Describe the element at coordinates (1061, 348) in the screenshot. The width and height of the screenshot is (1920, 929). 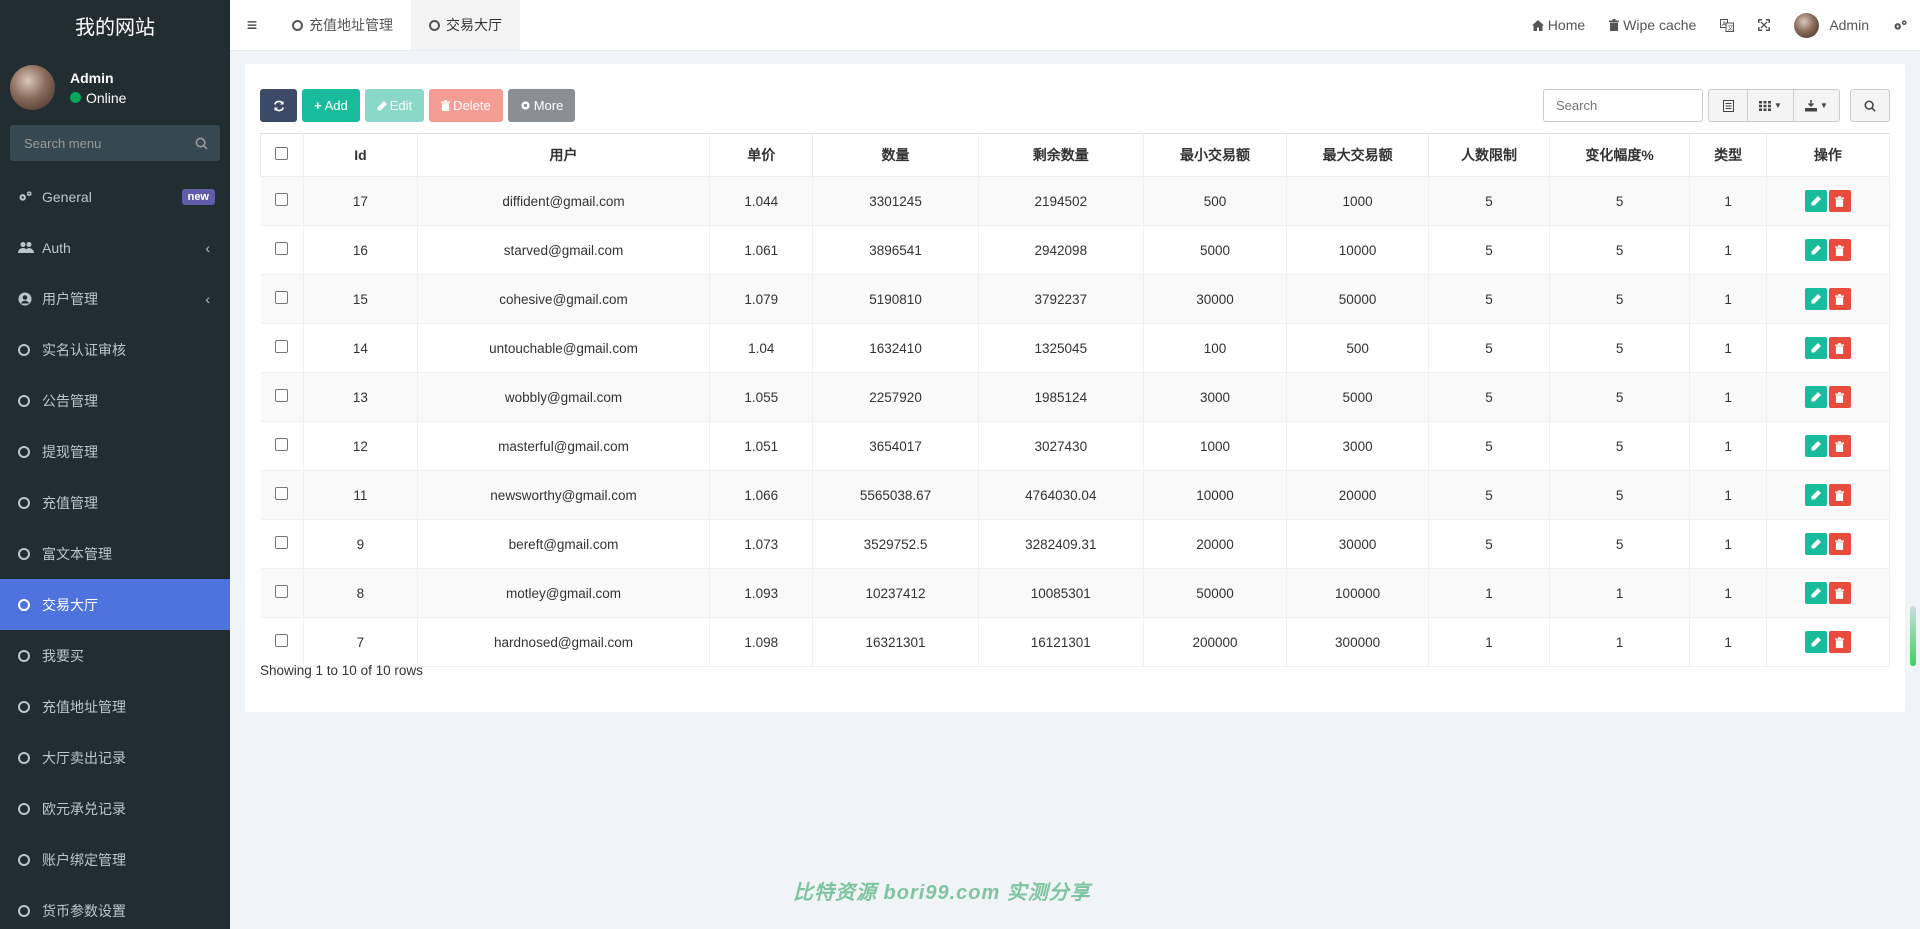
I see `table-cell: 1325045` at that location.